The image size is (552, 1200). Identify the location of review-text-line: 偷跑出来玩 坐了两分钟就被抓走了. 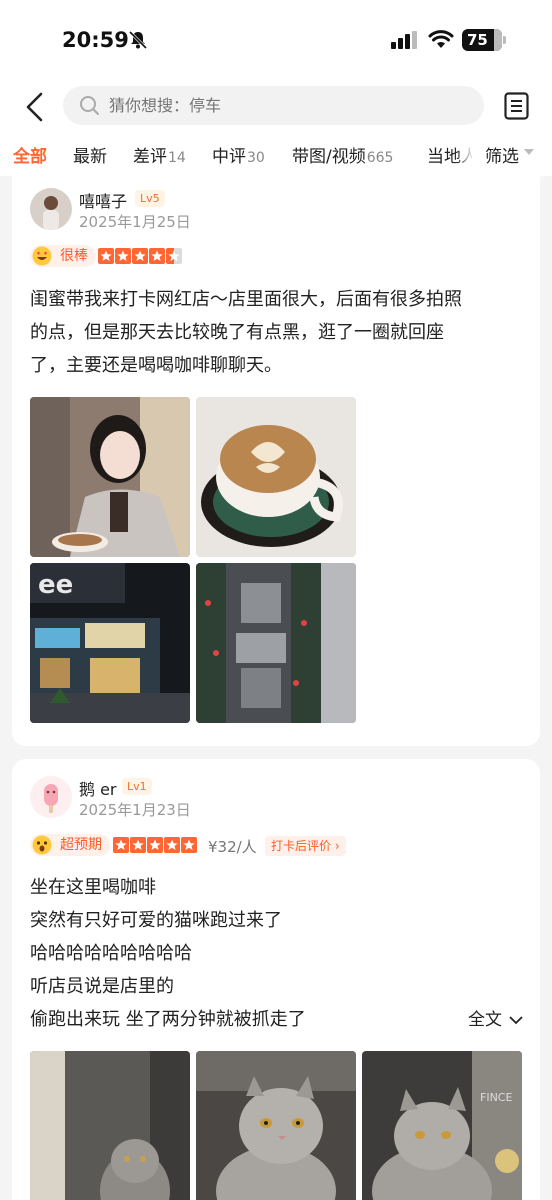
(168, 1019).